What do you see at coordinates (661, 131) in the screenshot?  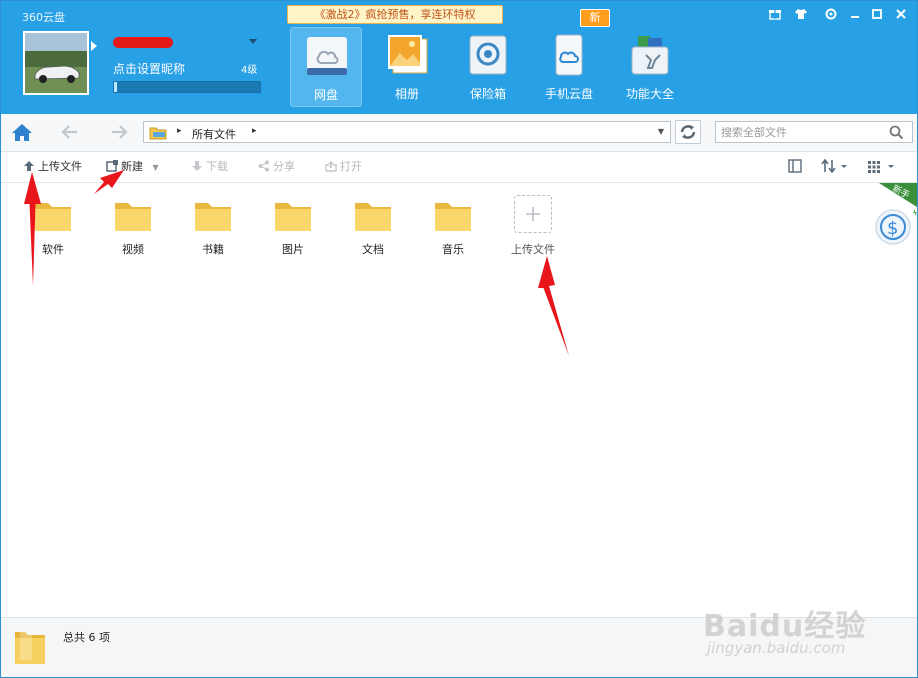 I see `path-dropdown-icon: ▼` at bounding box center [661, 131].